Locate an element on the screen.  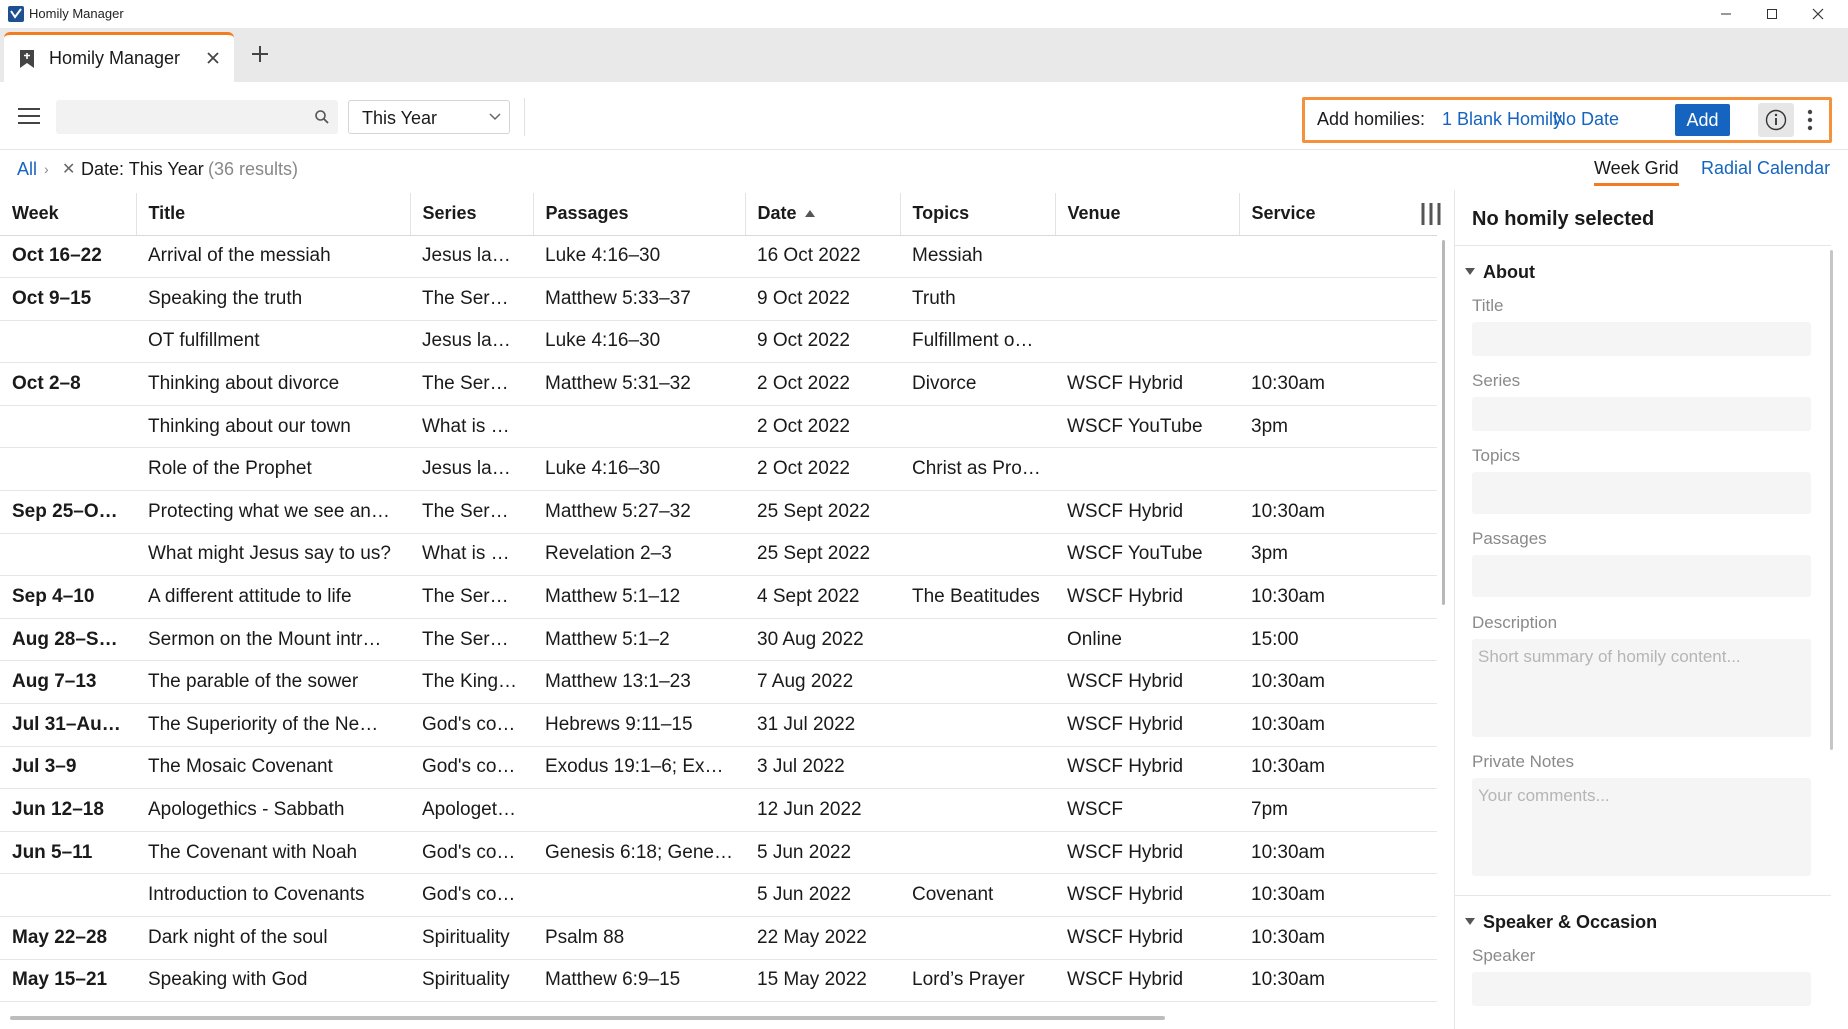
cell-venue: WSCF Hybrid is located at coordinates (1147, 895).